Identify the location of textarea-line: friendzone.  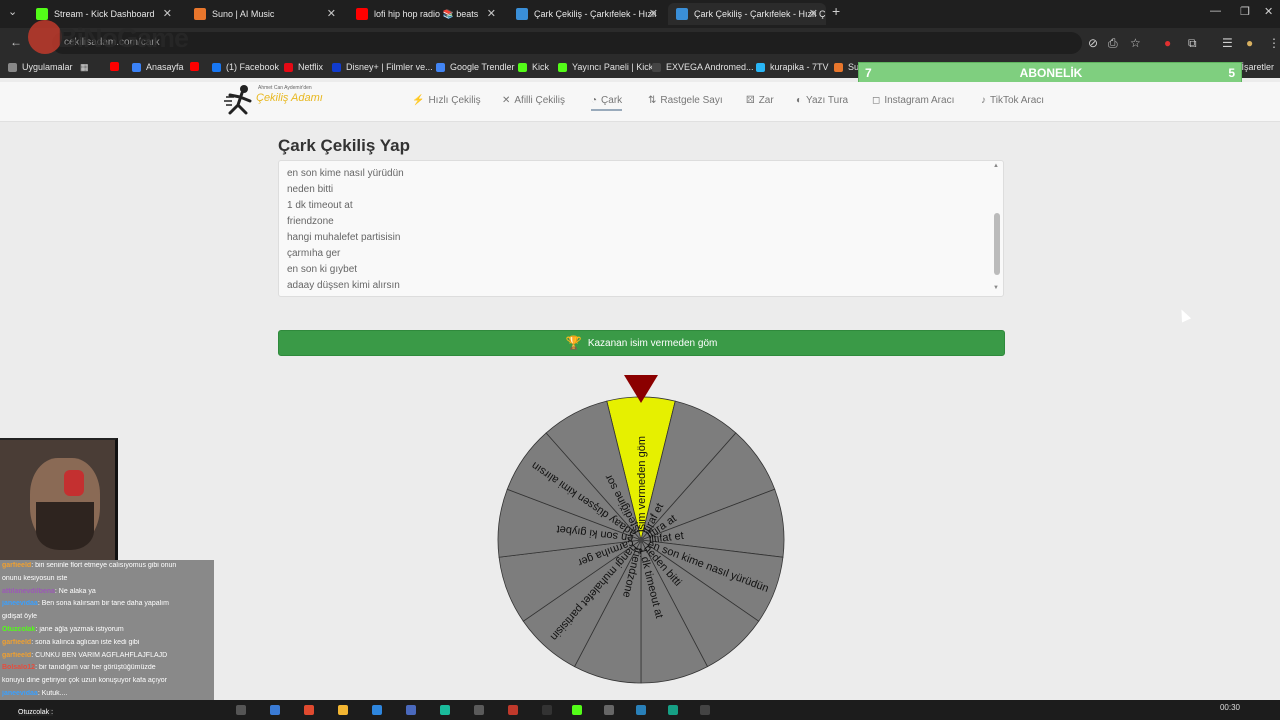
(310, 221).